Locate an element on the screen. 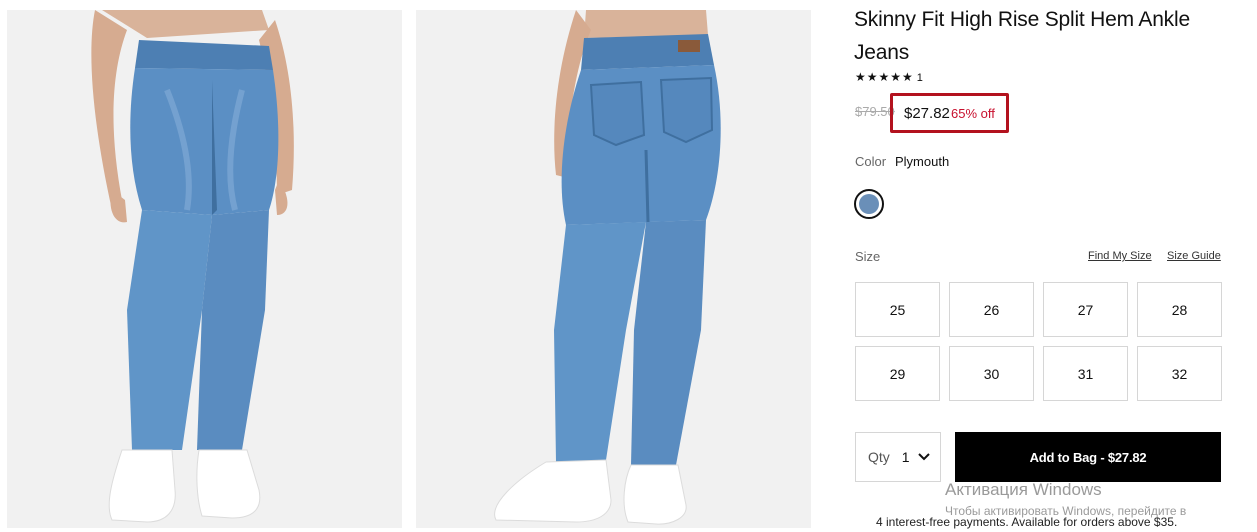 This screenshot has width=1257, height=532. swatch-fill is located at coordinates (869, 204).